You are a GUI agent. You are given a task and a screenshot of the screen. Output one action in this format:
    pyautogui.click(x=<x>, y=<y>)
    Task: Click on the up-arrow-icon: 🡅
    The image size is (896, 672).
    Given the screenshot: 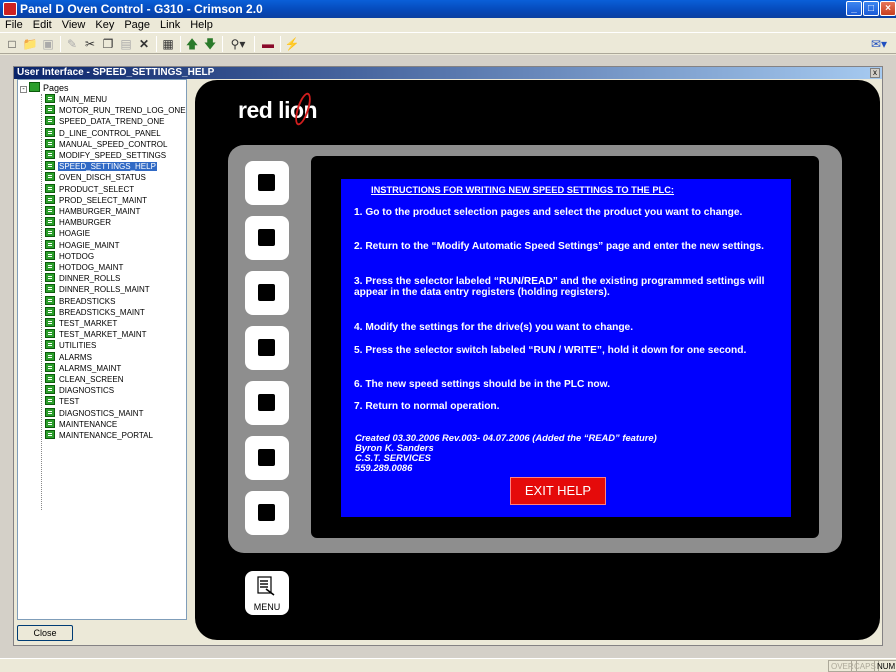 What is the action you would take?
    pyautogui.click(x=192, y=44)
    